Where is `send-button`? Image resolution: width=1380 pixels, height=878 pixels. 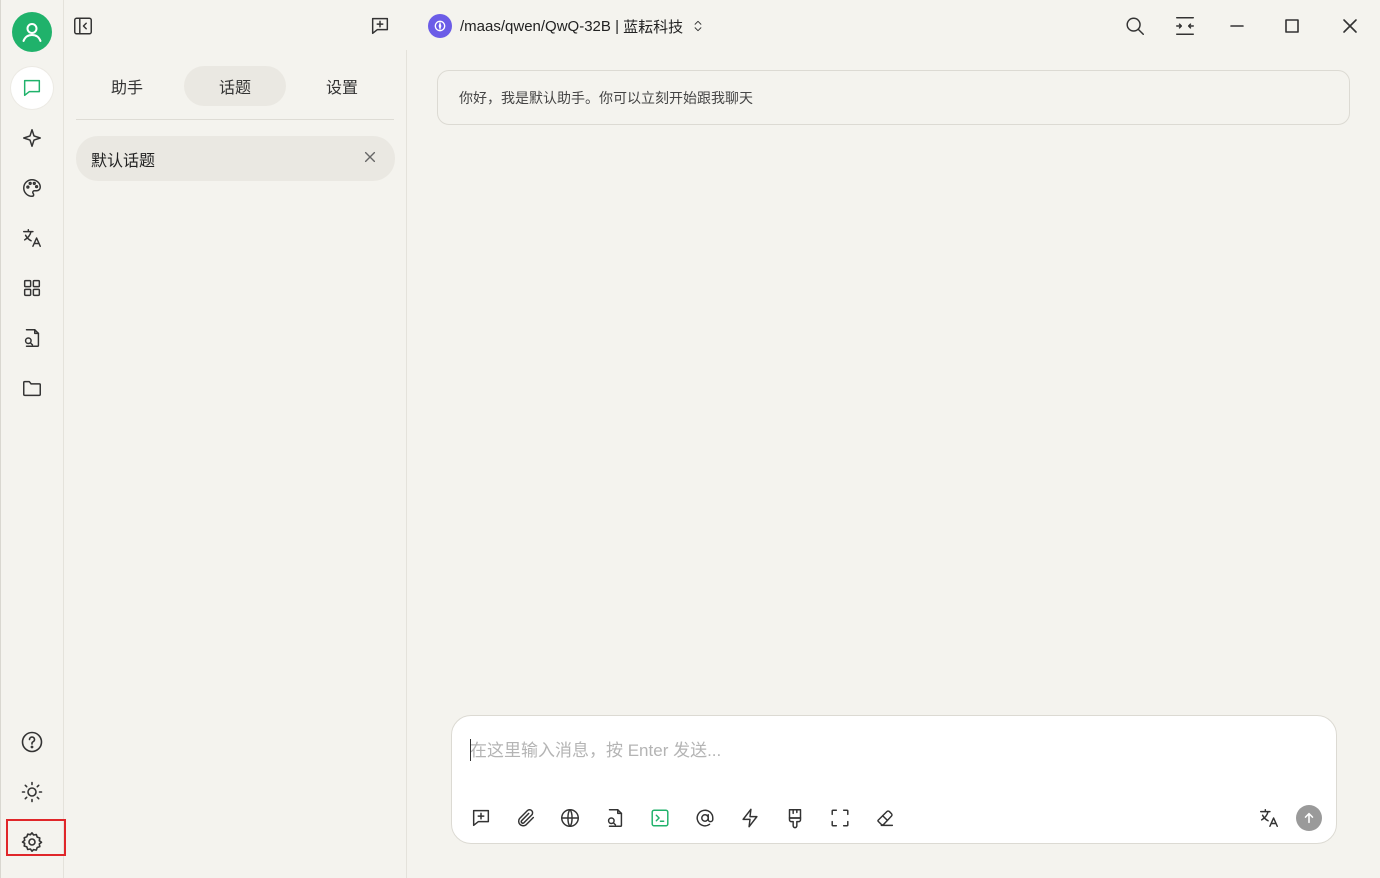
send-button is located at coordinates (1309, 818).